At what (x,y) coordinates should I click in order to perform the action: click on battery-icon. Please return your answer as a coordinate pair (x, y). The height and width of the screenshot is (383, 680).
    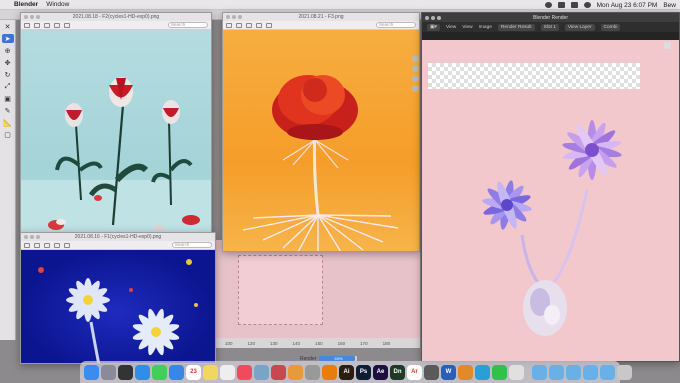
    Looking at the image, I should click on (561, 5).